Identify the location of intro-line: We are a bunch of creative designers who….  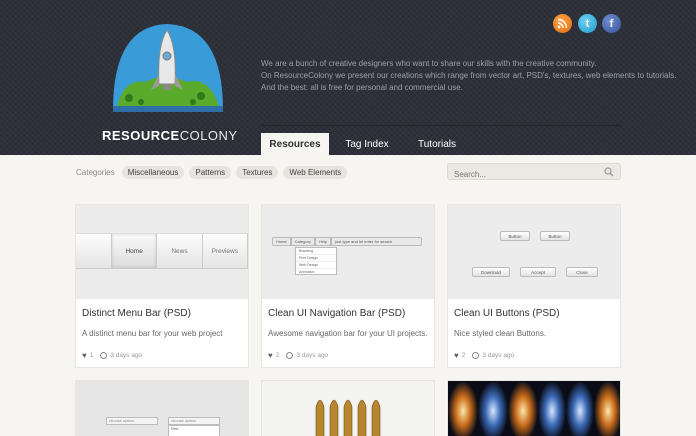
(429, 63).